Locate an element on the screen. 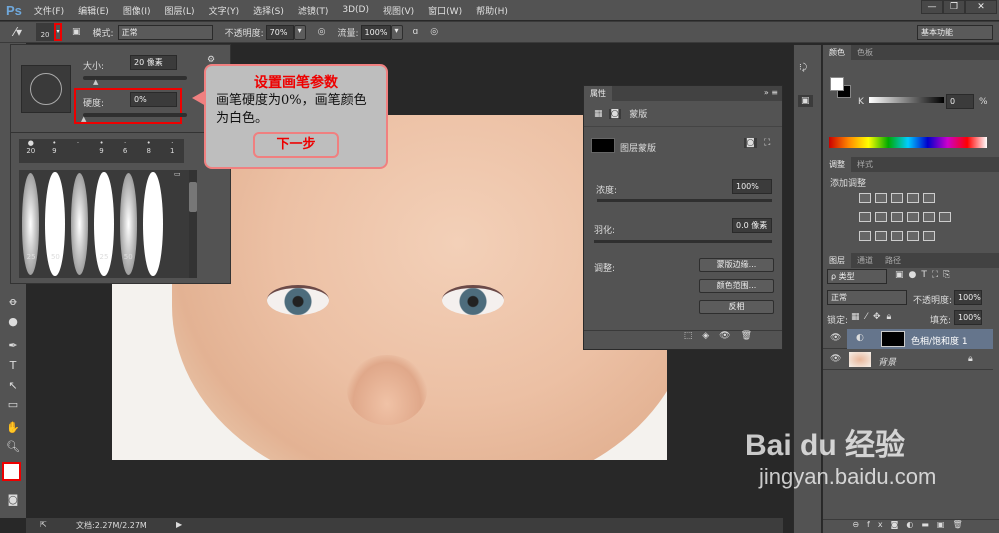 The image size is (999, 533). menu-window: 窗口(W) is located at coordinates (445, 10).